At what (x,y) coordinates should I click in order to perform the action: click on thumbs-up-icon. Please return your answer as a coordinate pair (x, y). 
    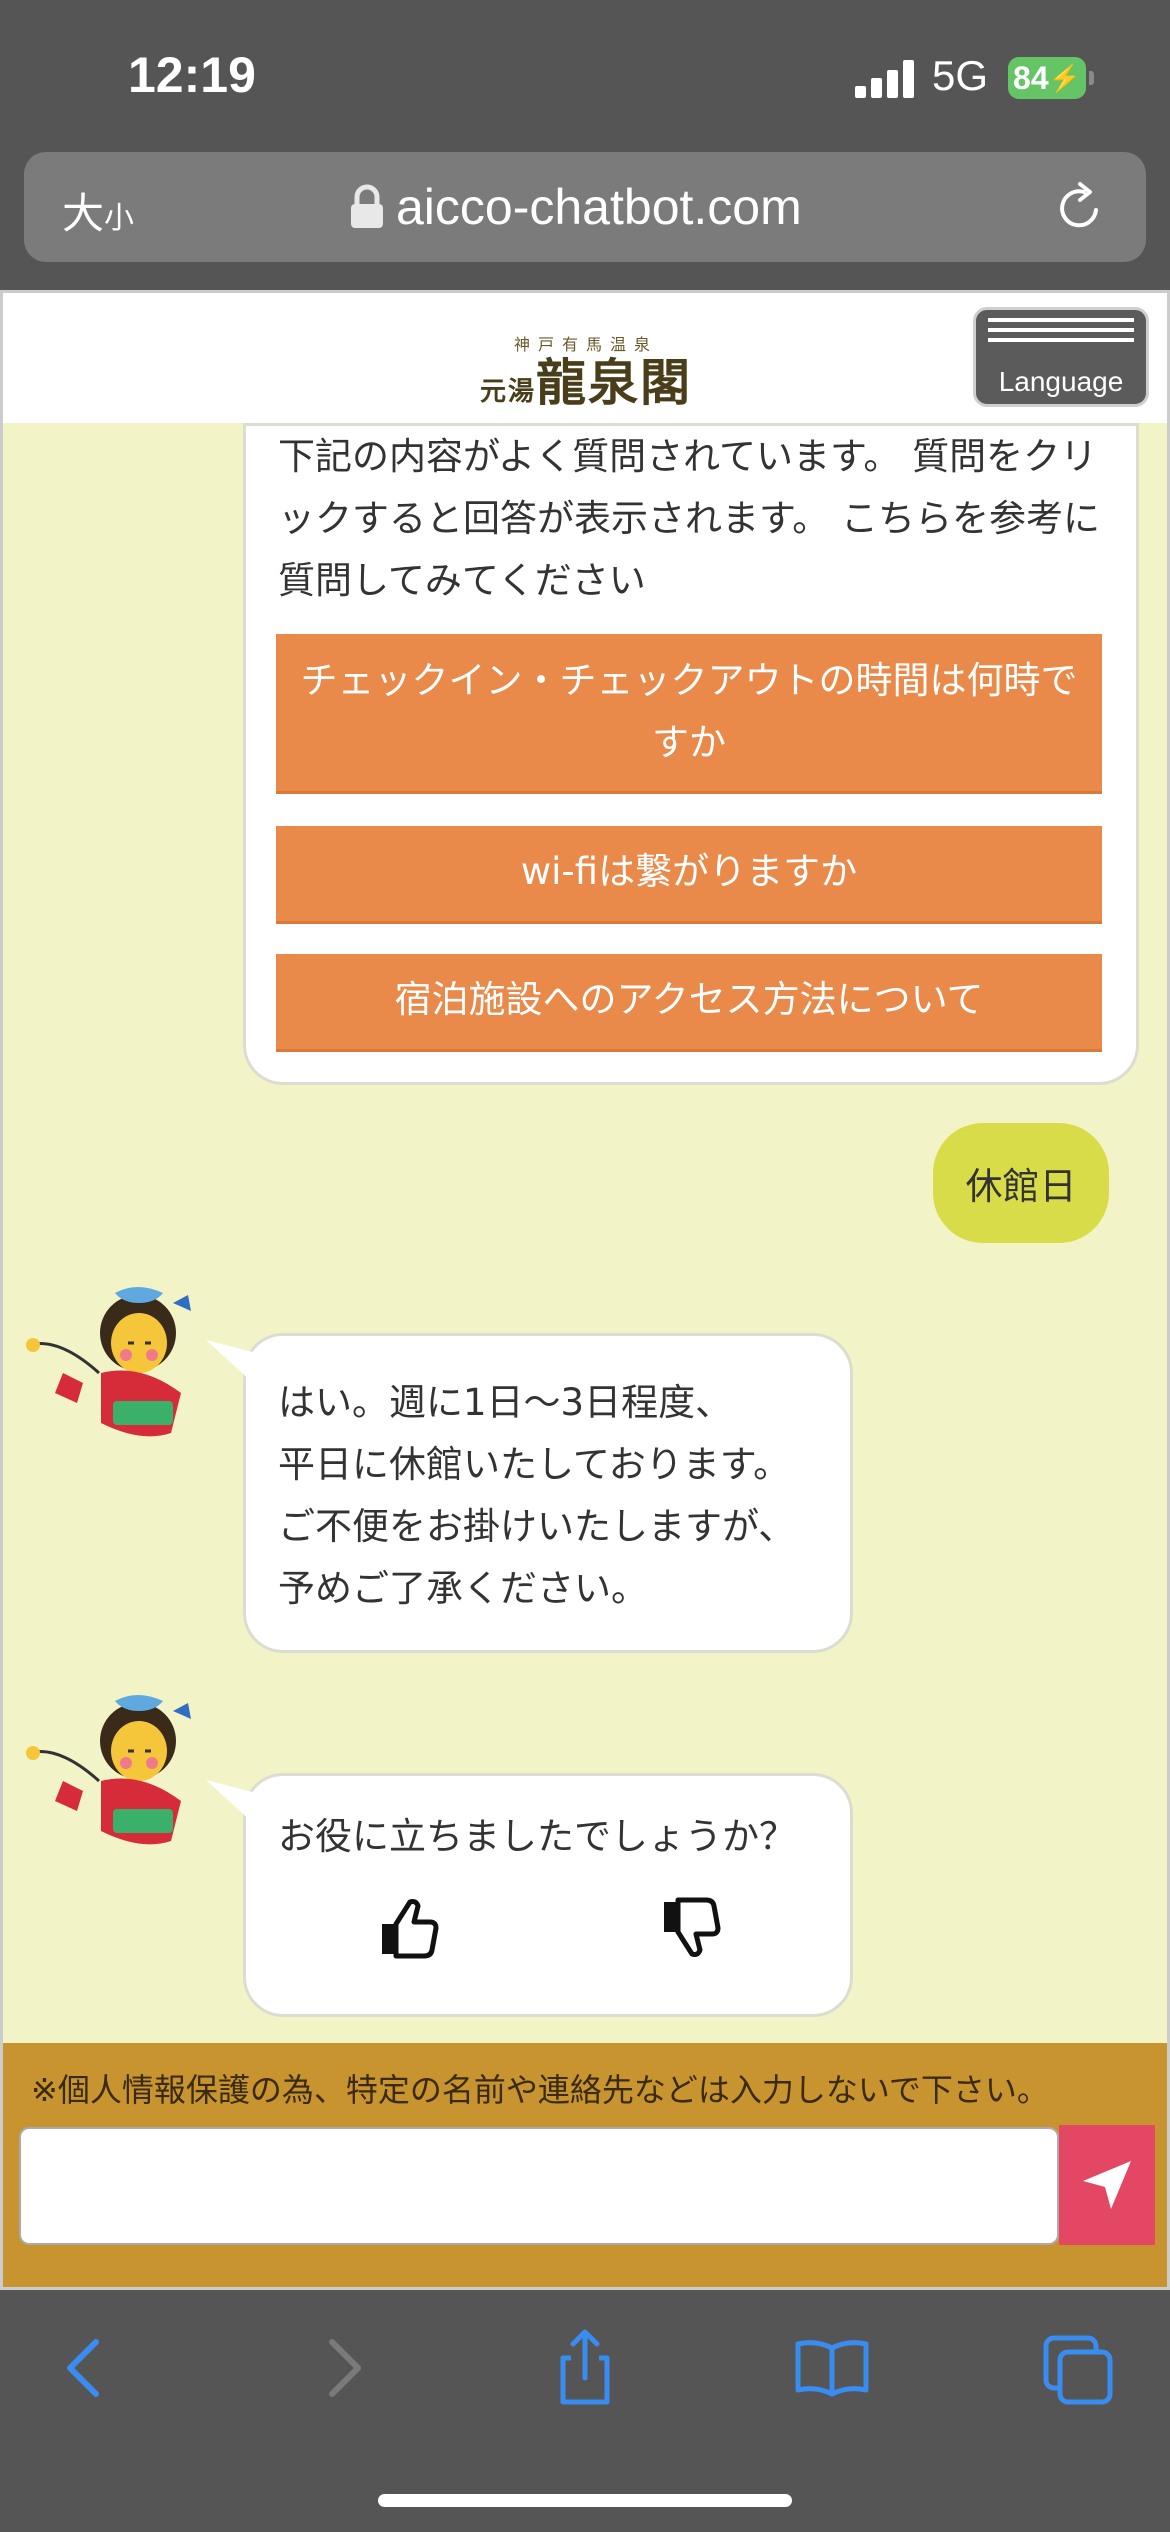
    Looking at the image, I should click on (408, 1928).